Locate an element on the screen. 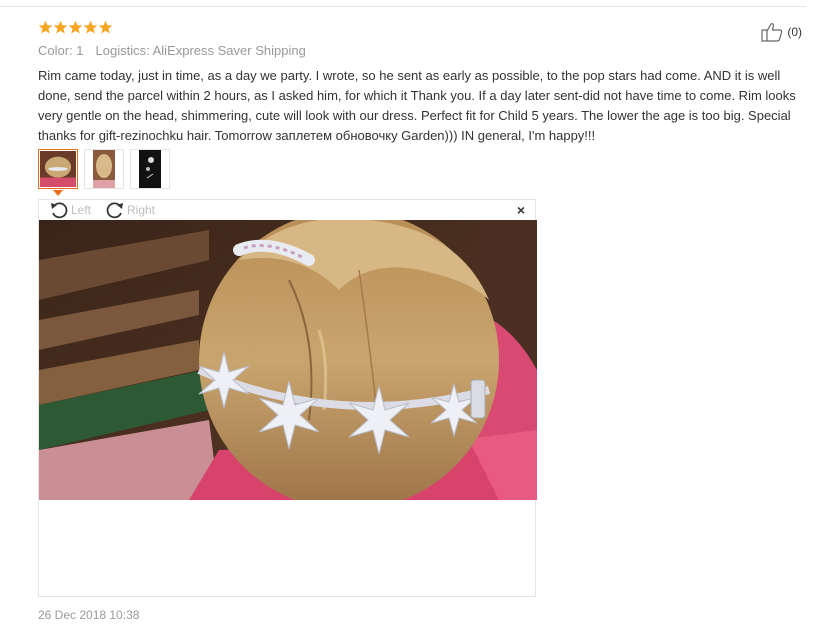 This screenshot has height=638, width=822. color-label: Color: 1 is located at coordinates (61, 50).